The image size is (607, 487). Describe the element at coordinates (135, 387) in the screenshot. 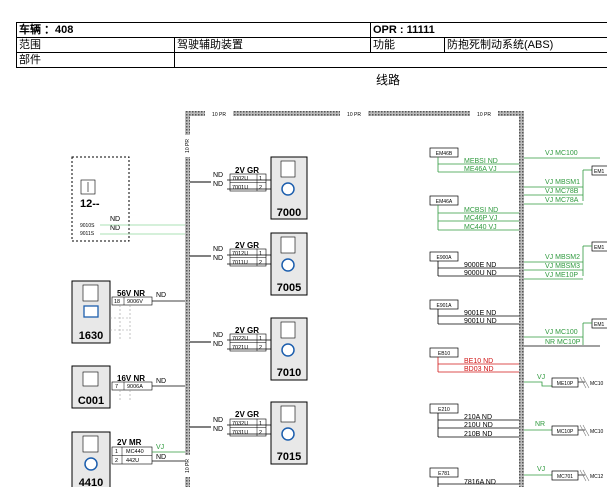

I see `pin-code: 9006A` at that location.